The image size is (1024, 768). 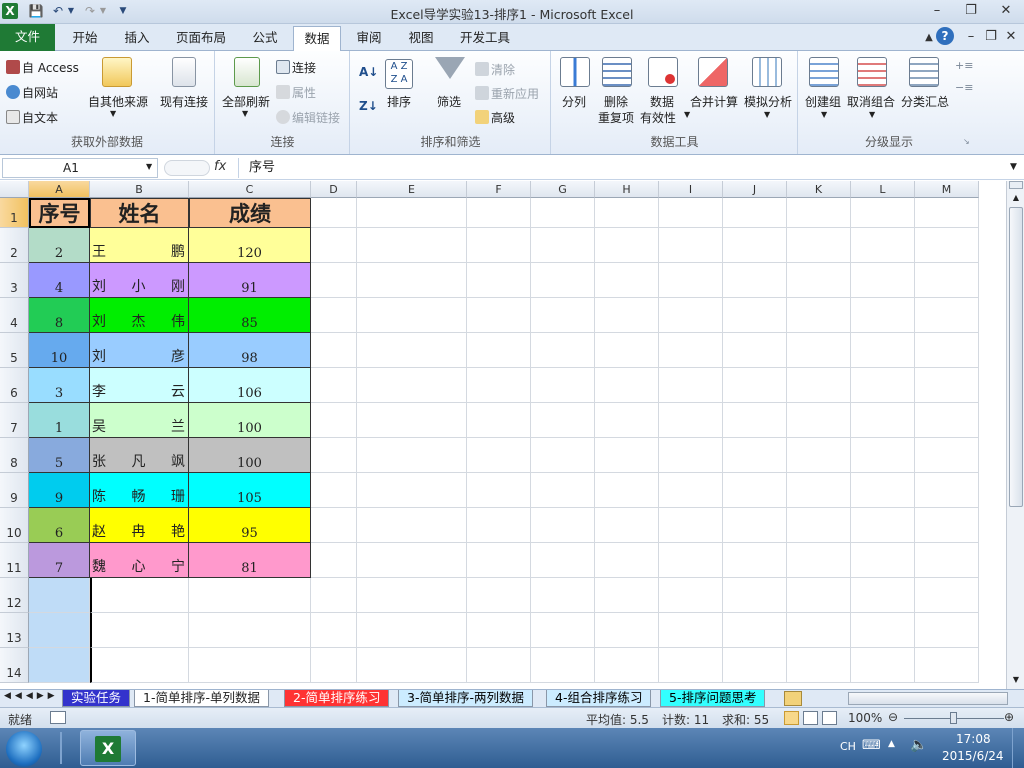 I want to click on formula-resize-handle, so click(x=187, y=168).